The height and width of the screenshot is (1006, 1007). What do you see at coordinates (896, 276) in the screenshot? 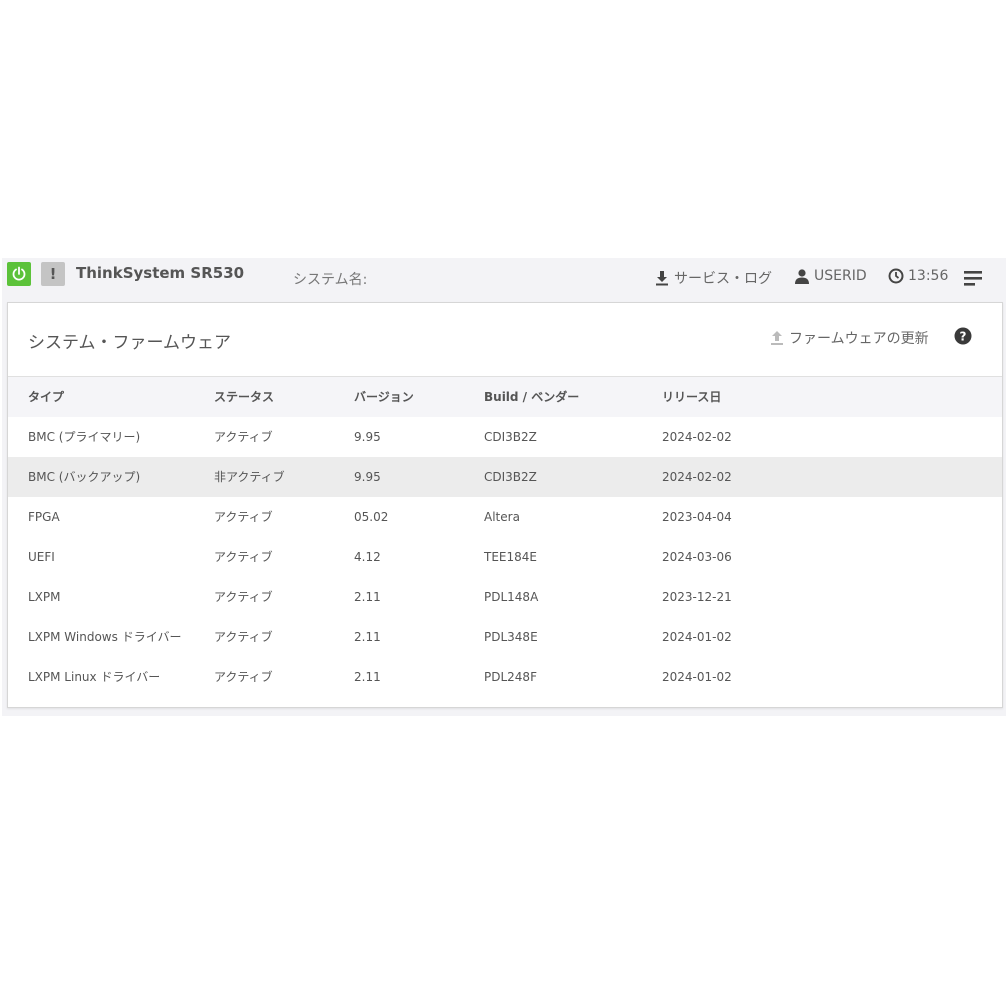
I see `clock-icon` at bounding box center [896, 276].